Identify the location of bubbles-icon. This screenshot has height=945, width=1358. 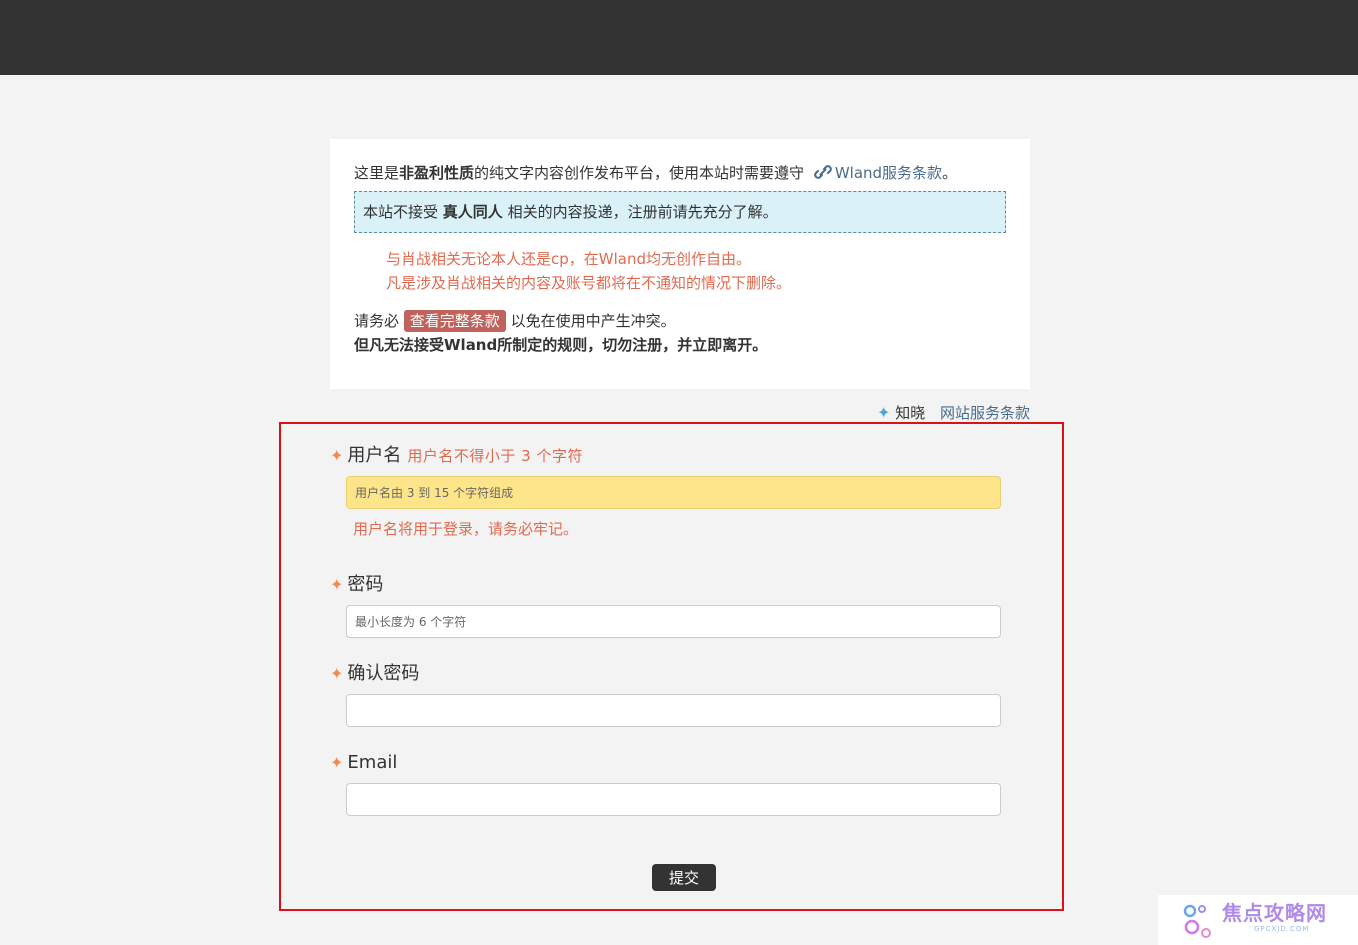
(1197, 921).